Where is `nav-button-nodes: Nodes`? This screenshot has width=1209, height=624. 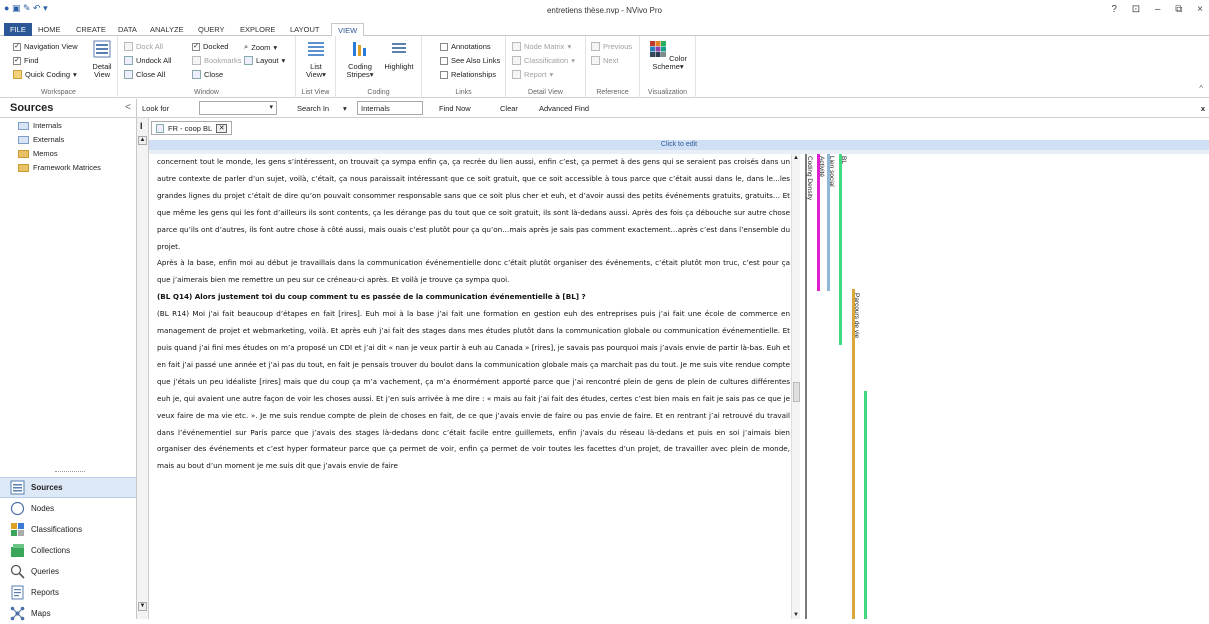 nav-button-nodes: Nodes is located at coordinates (68, 508).